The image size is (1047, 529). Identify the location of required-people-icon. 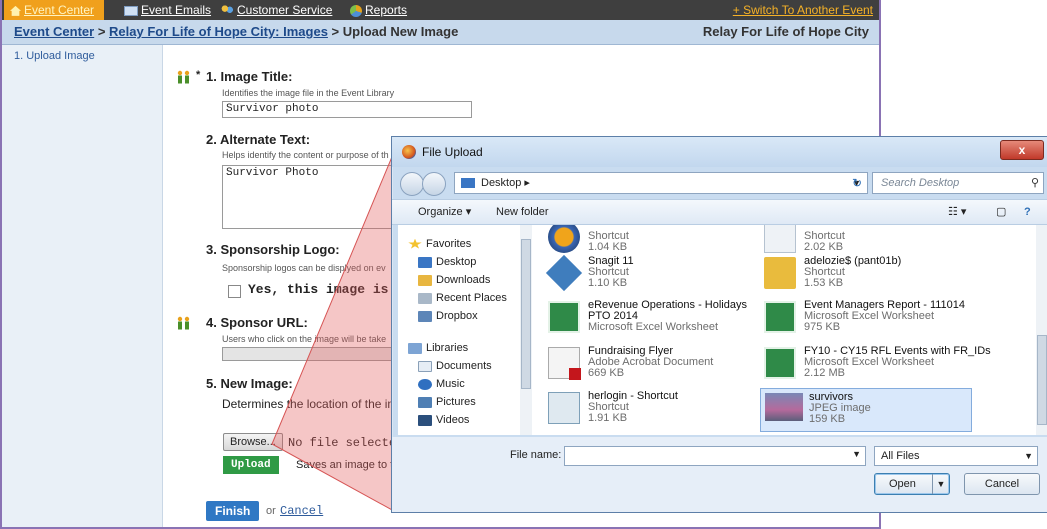
(184, 323).